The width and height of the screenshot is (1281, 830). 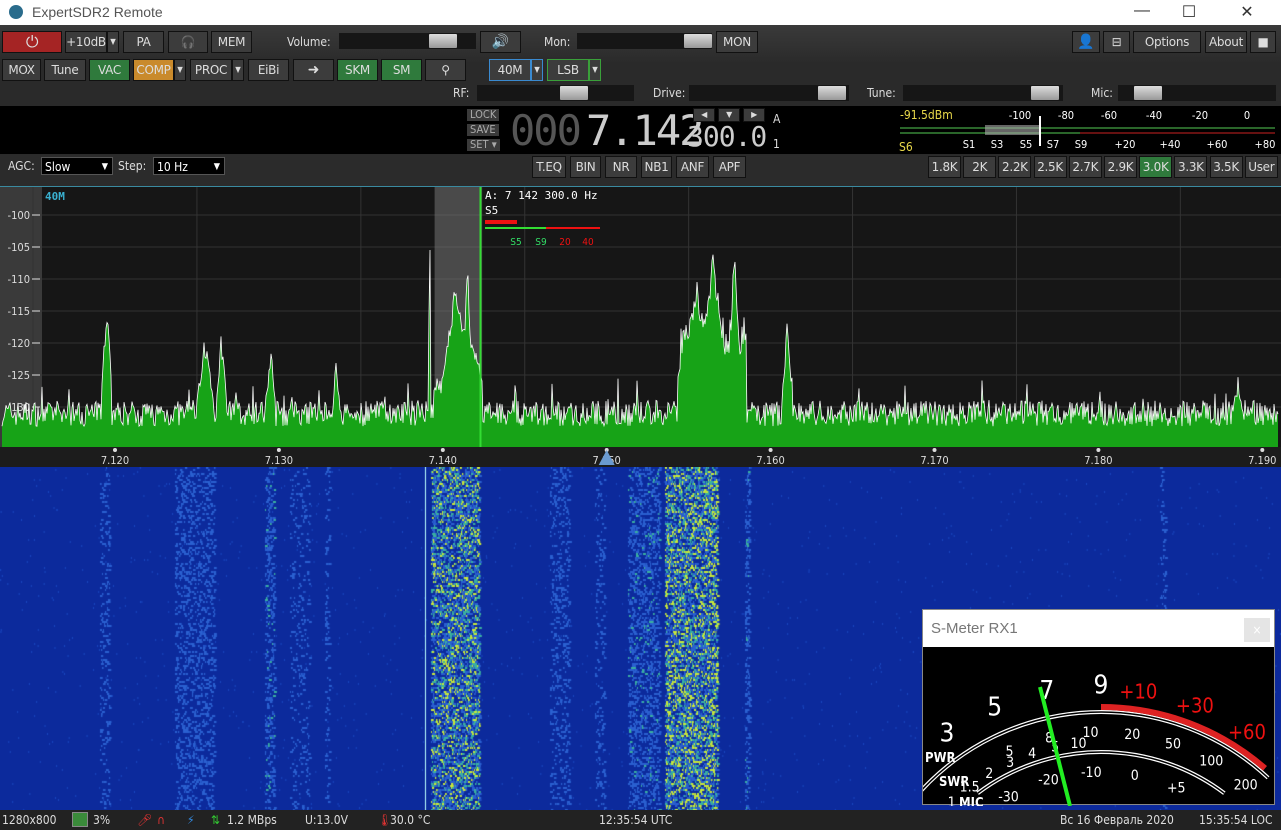 I want to click on filter-button-35k: 3.5K, so click(x=1226, y=167).